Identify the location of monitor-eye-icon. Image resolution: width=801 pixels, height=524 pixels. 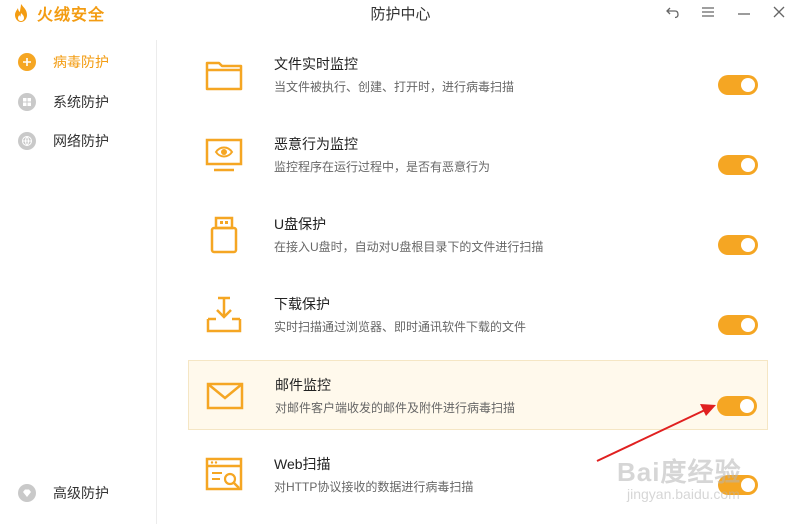
(224, 155).